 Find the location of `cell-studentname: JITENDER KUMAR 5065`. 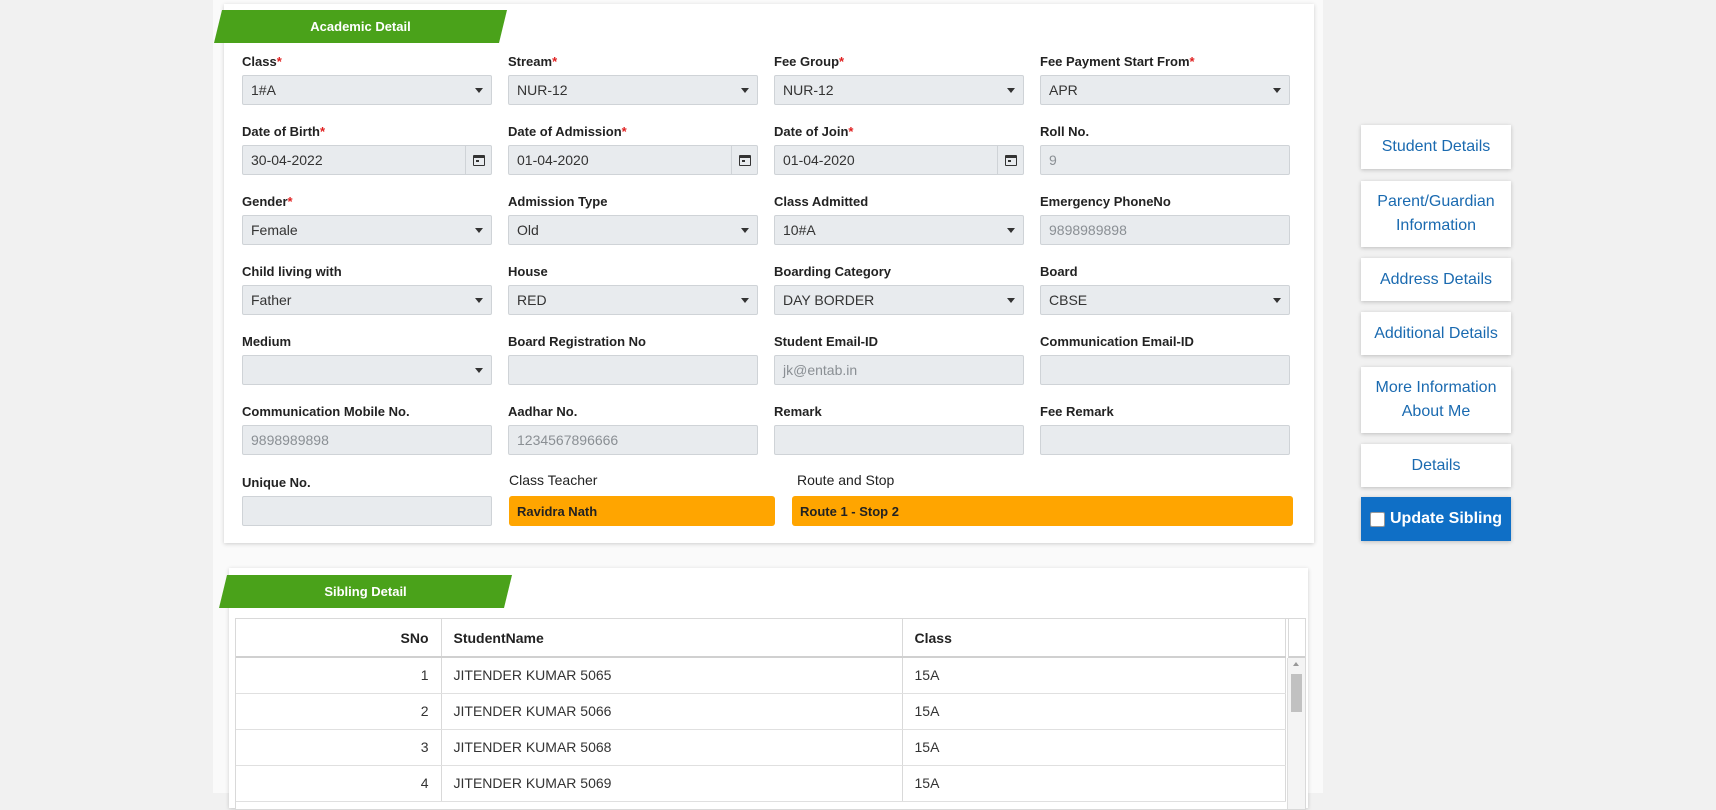

cell-studentname: JITENDER KUMAR 5065 is located at coordinates (672, 675).